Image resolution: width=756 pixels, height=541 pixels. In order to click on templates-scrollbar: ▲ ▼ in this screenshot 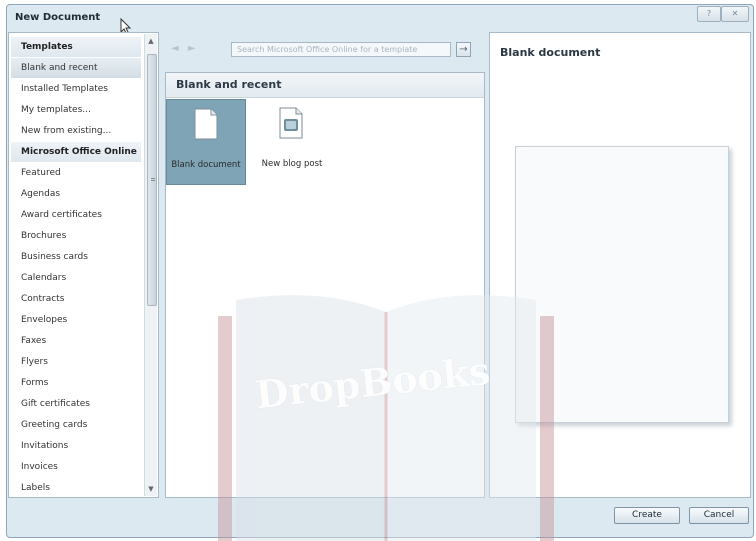, I will do `click(150, 265)`.